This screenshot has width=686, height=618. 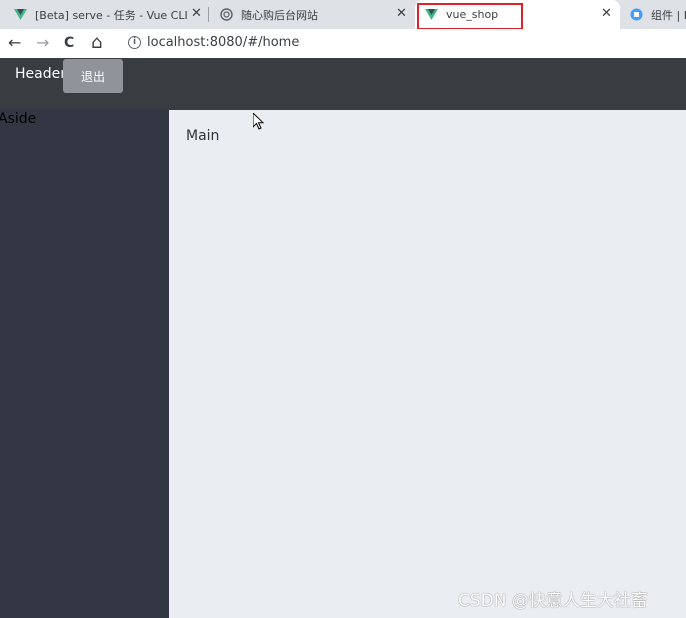 What do you see at coordinates (208, 14) in the screenshot?
I see `tab-separator` at bounding box center [208, 14].